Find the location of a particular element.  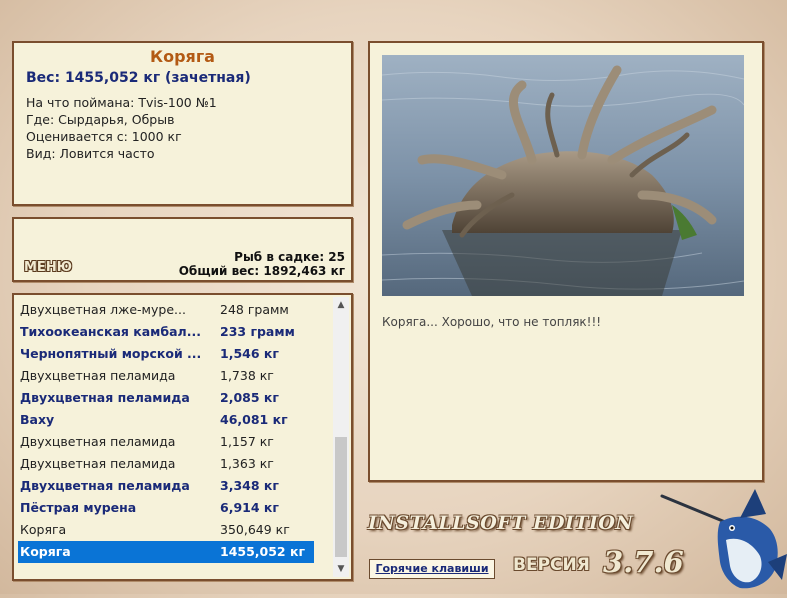

list-item: Двухцветная пеламида 1,738 кг is located at coordinates (166, 376).